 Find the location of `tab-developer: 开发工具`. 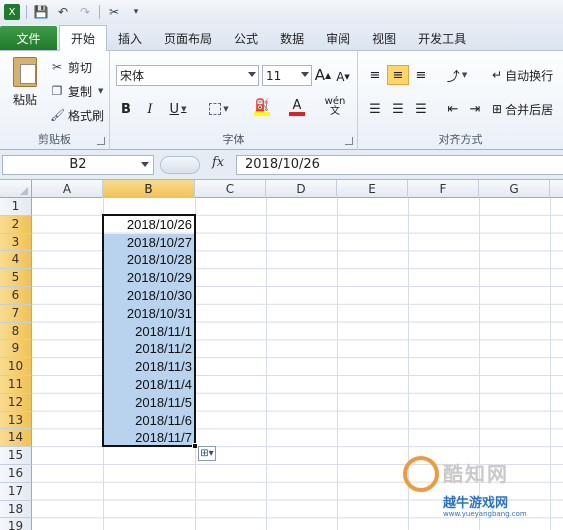

tab-developer: 开发工具 is located at coordinates (442, 38).